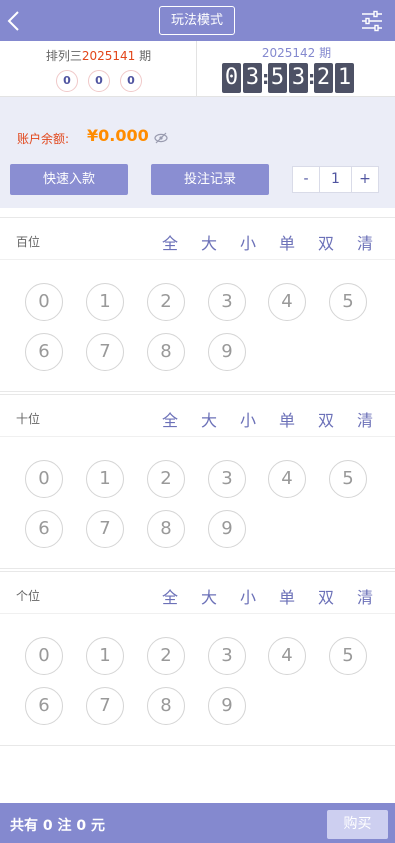 Image resolution: width=395 pixels, height=843 pixels. Describe the element at coordinates (43, 139) in the screenshot. I see `balance-label: 账户余额:` at that location.